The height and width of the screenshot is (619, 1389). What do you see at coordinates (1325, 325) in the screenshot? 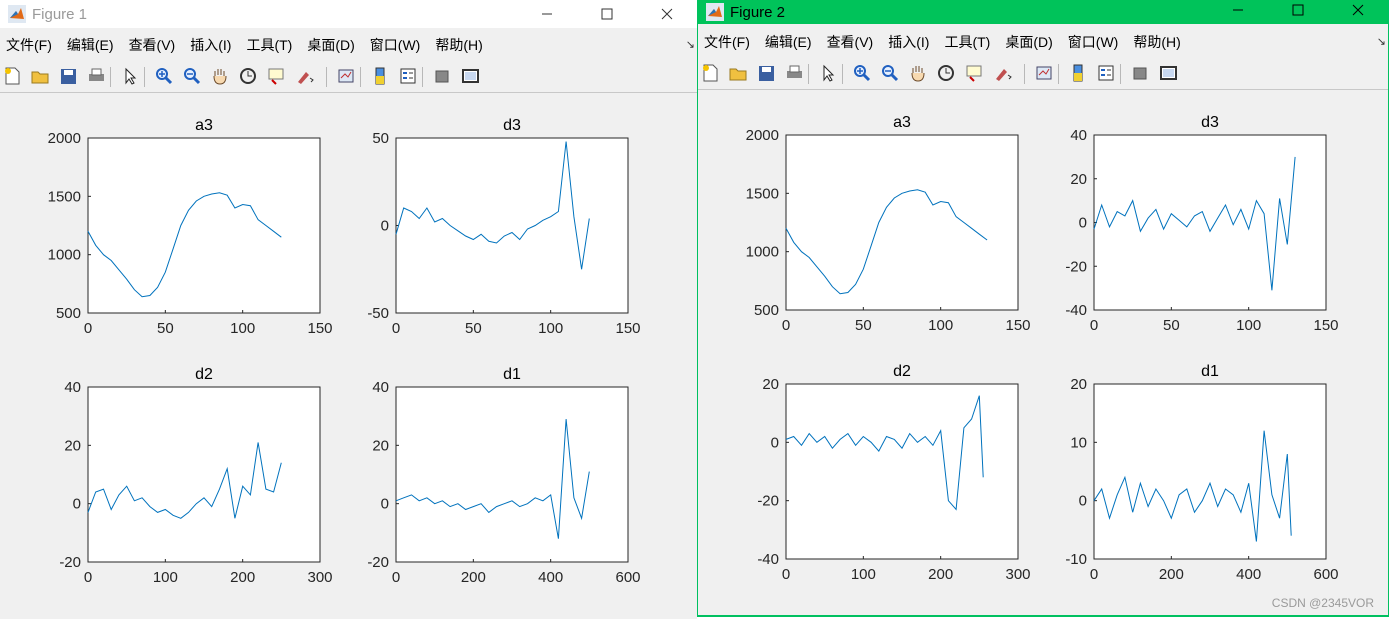
I see `x-tick-label: 150` at bounding box center [1325, 325].